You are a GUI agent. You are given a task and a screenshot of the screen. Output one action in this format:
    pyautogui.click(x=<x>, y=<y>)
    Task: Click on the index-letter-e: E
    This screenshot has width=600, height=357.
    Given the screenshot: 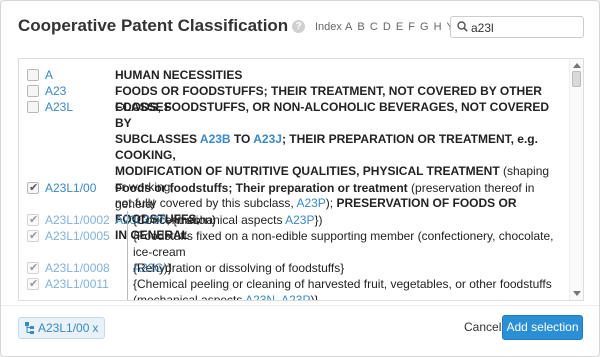 What is the action you would take?
    pyautogui.click(x=399, y=27)
    